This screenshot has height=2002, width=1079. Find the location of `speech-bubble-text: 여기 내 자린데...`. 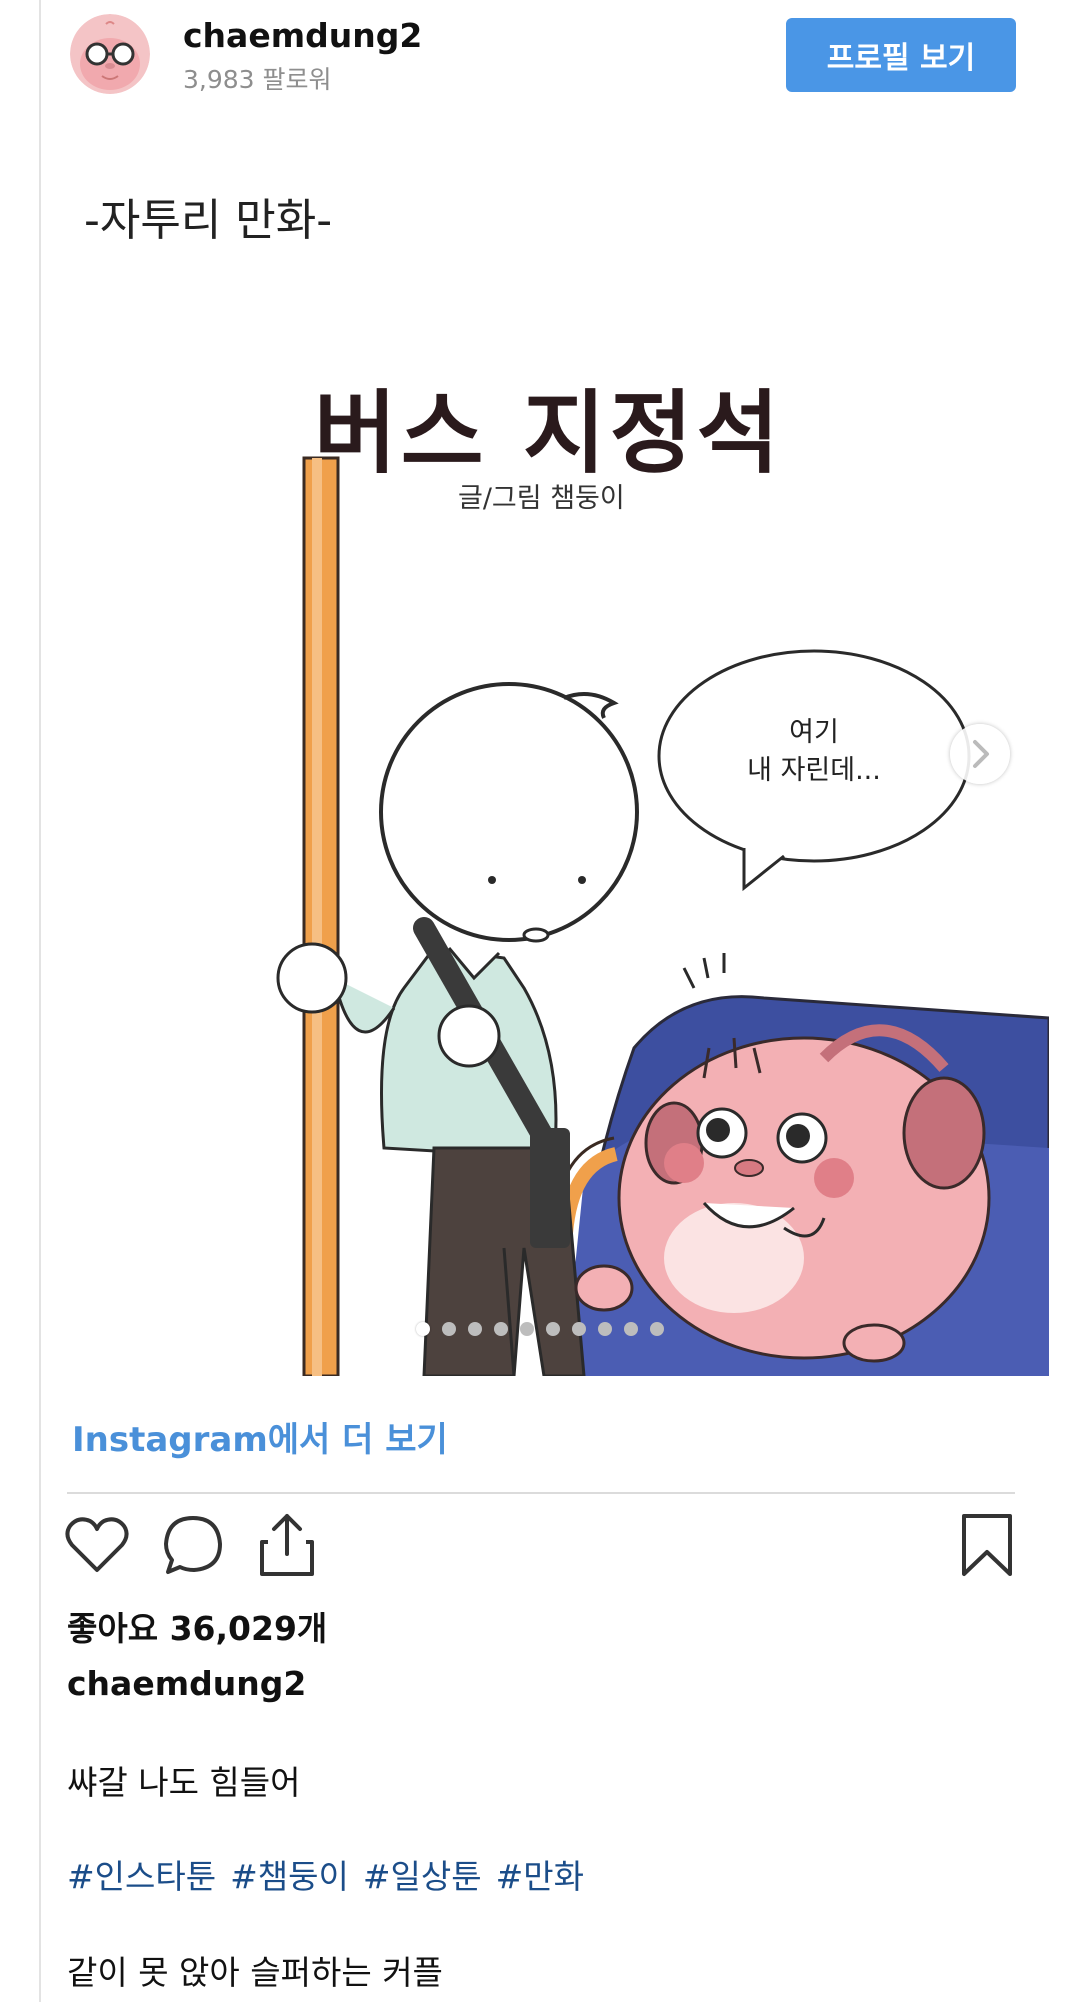

speech-bubble-text: 여기 내 자린데... is located at coordinates (814, 752).